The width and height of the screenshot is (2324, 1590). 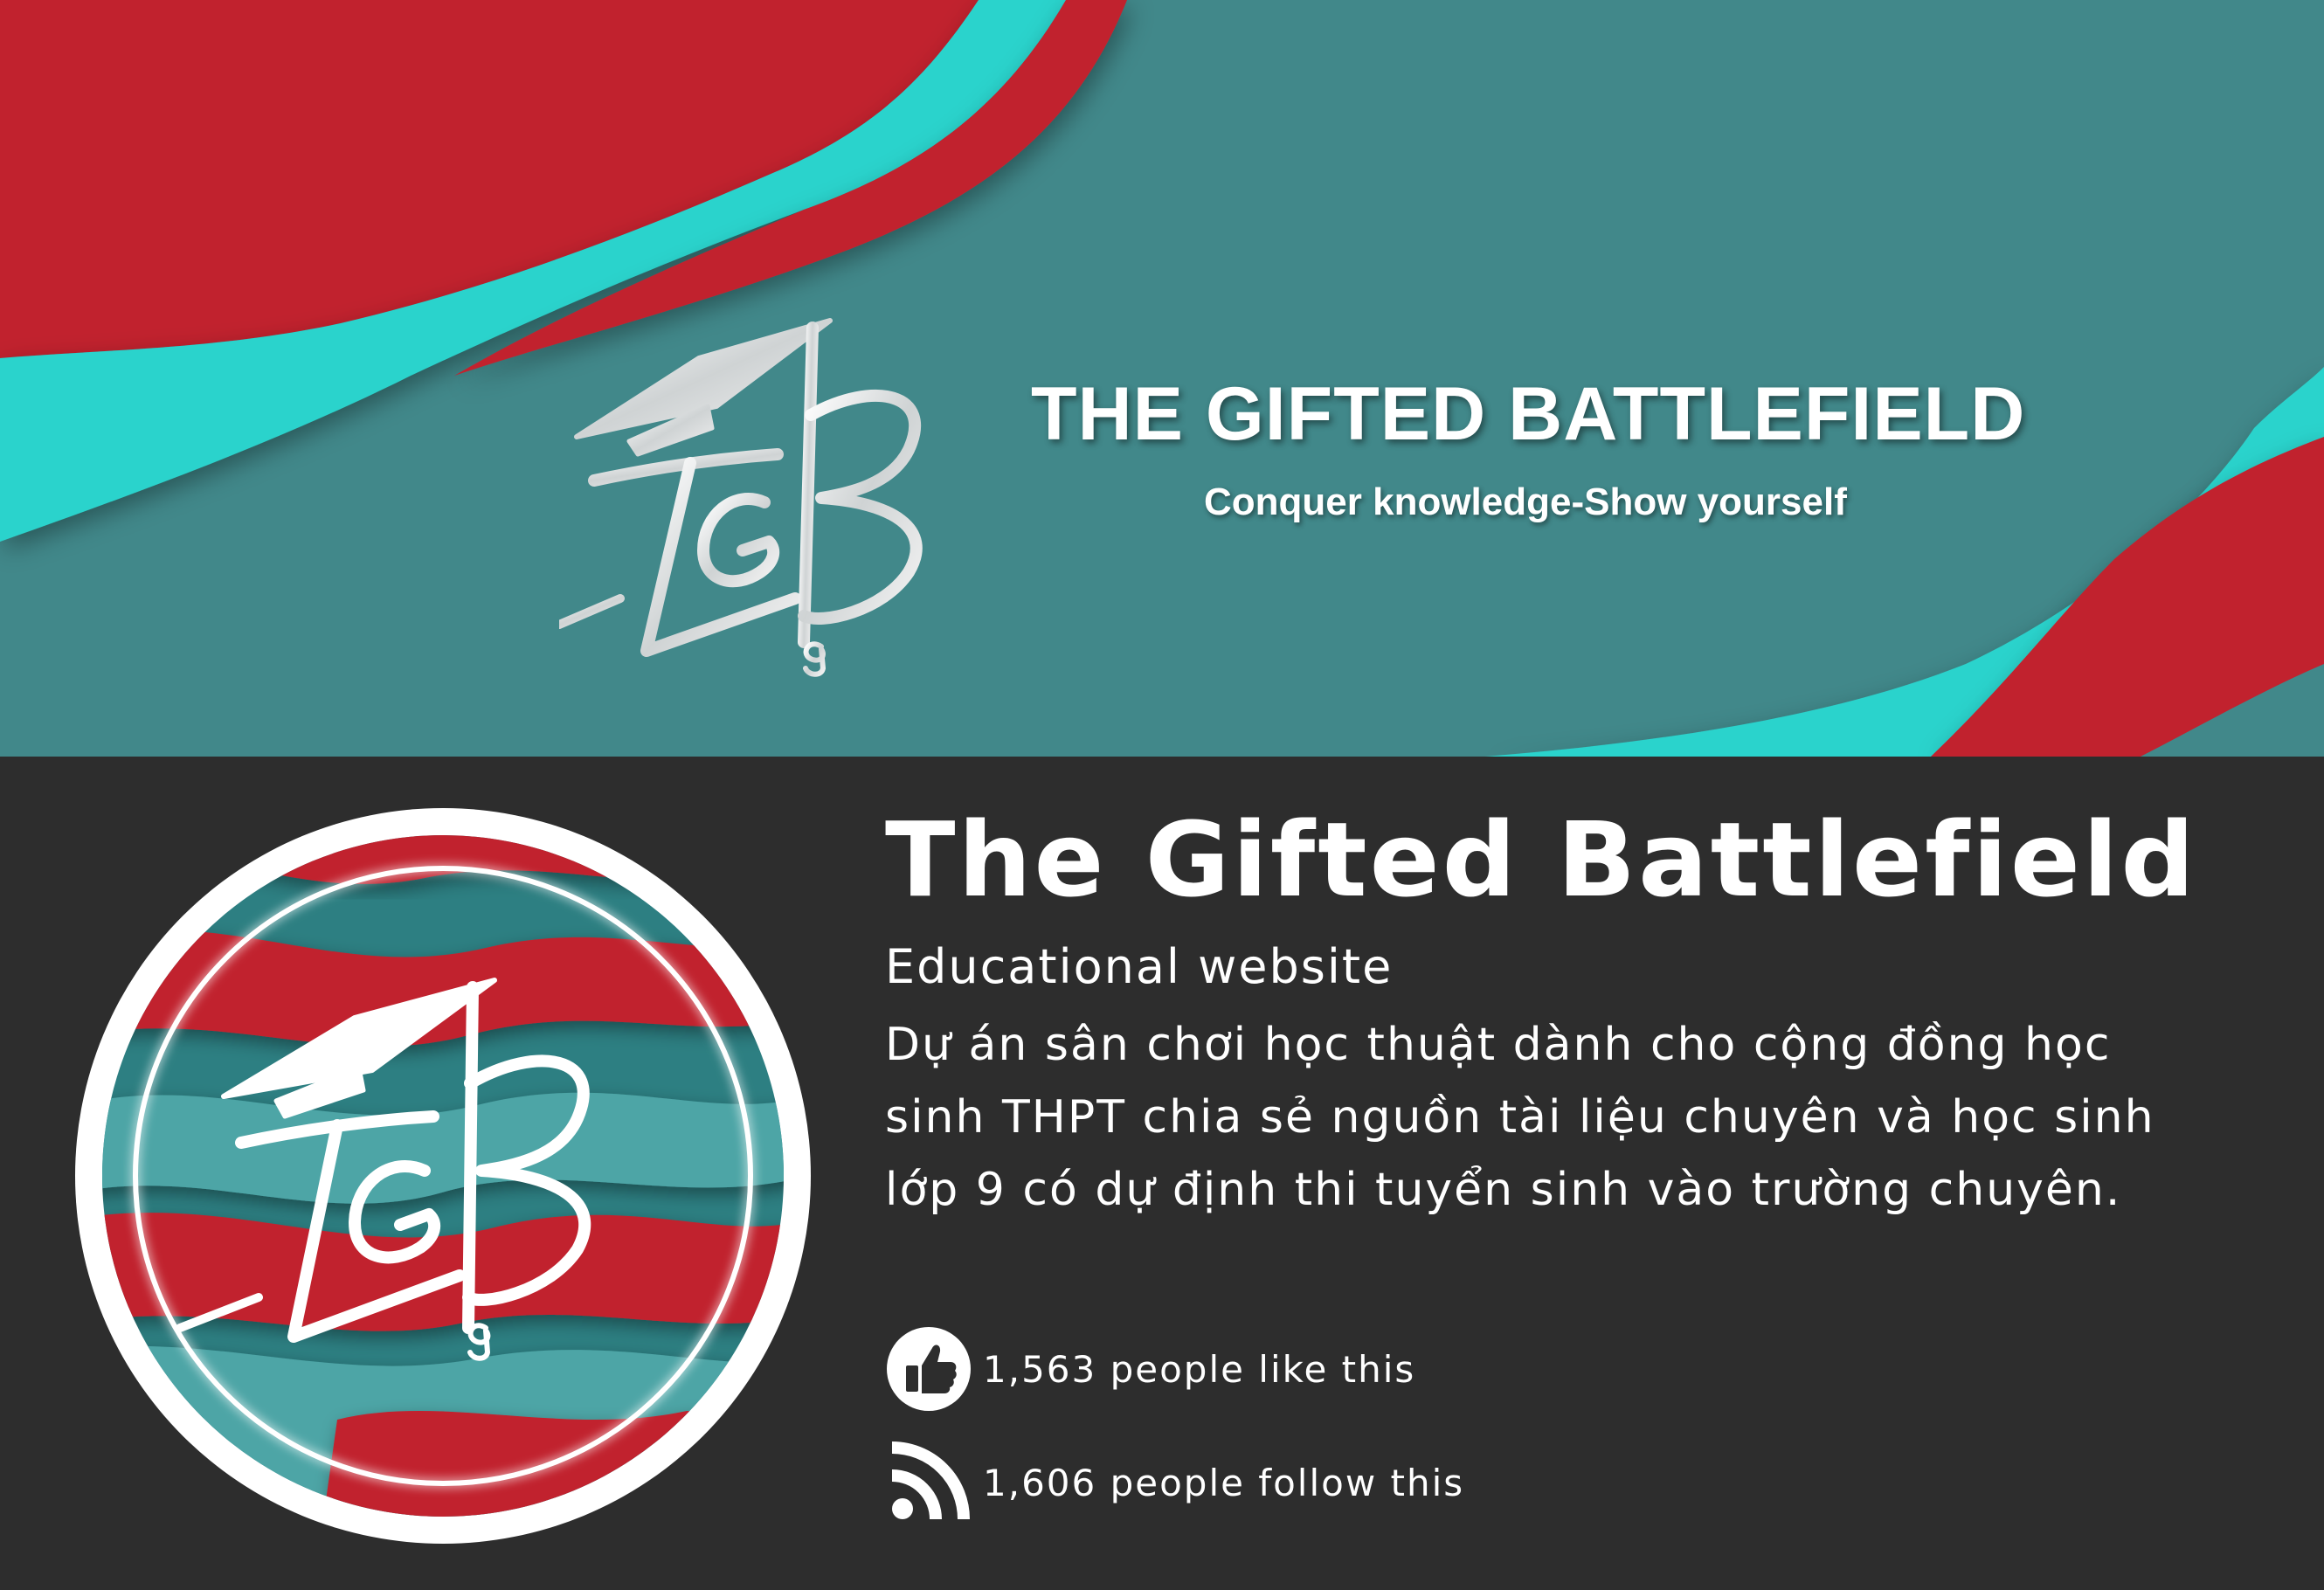 I want to click on rss-feed-icon, so click(x=929, y=1482).